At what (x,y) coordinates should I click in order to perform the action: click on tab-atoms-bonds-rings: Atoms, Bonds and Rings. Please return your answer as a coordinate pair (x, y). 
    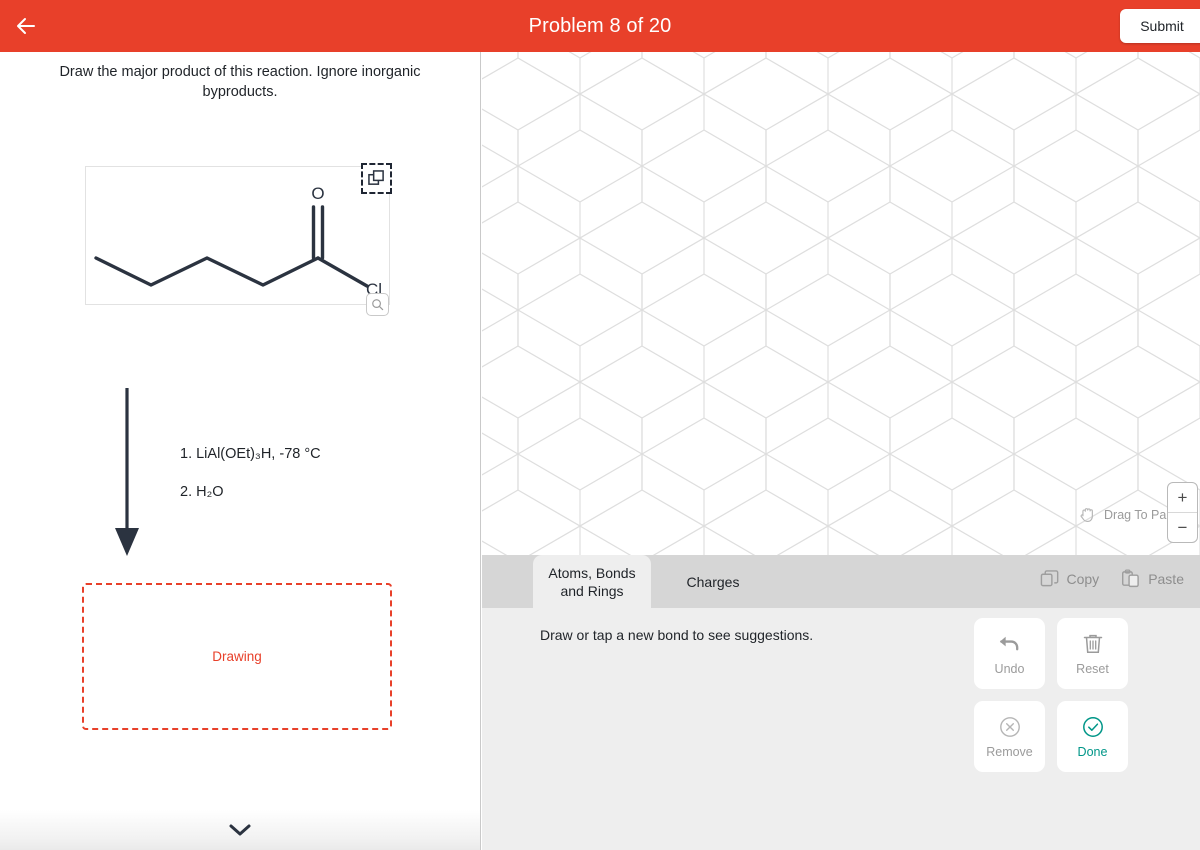
    Looking at the image, I should click on (592, 581).